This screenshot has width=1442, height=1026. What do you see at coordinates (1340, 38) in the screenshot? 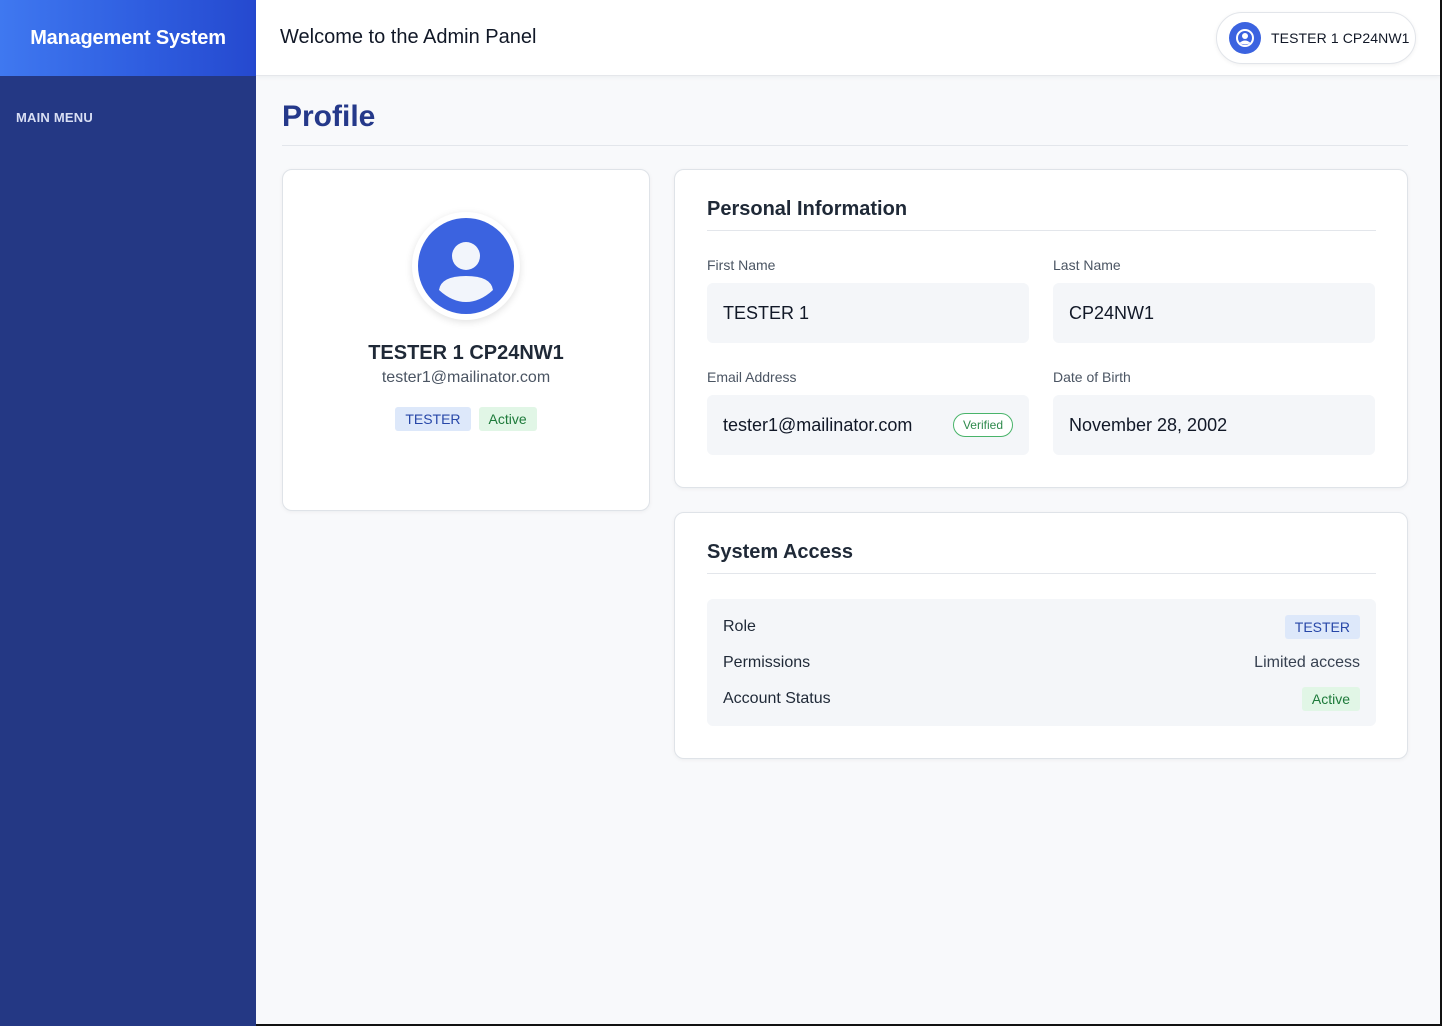
I see `user-name: TESTER 1 CP24NW1` at bounding box center [1340, 38].